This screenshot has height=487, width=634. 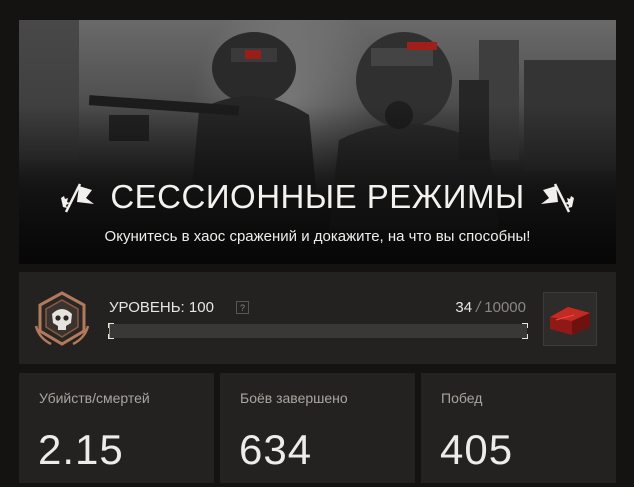 I want to click on red-crate-icon, so click(x=570, y=321).